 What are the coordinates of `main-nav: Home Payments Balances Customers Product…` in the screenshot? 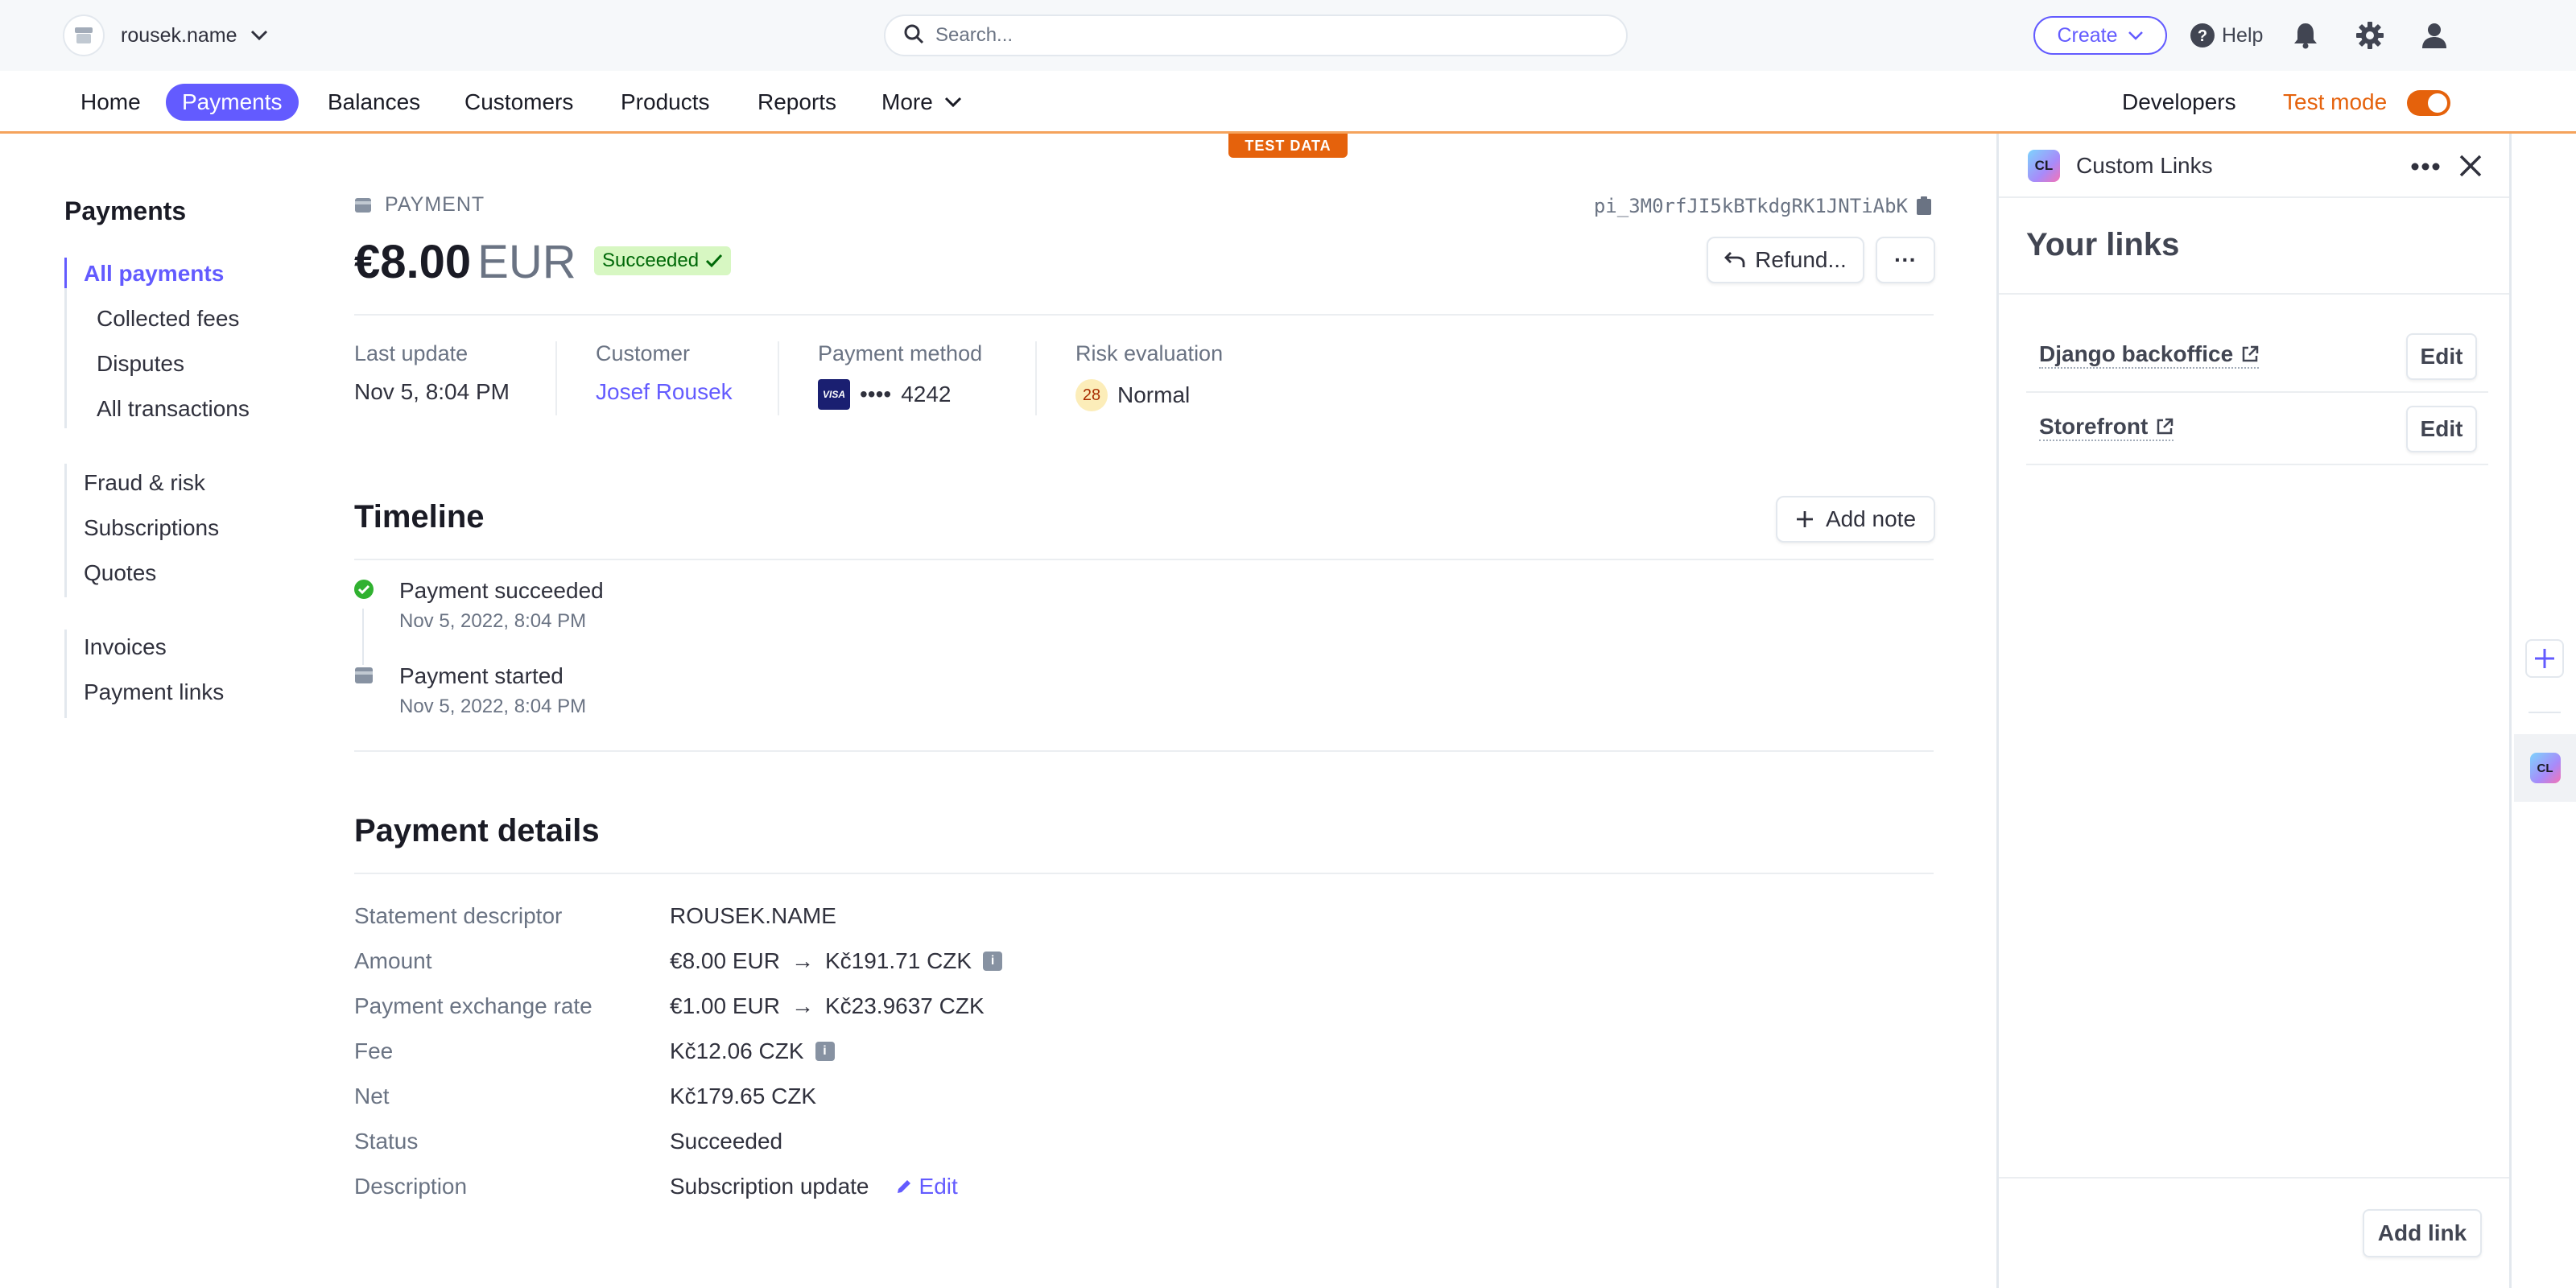 It's located at (1288, 102).